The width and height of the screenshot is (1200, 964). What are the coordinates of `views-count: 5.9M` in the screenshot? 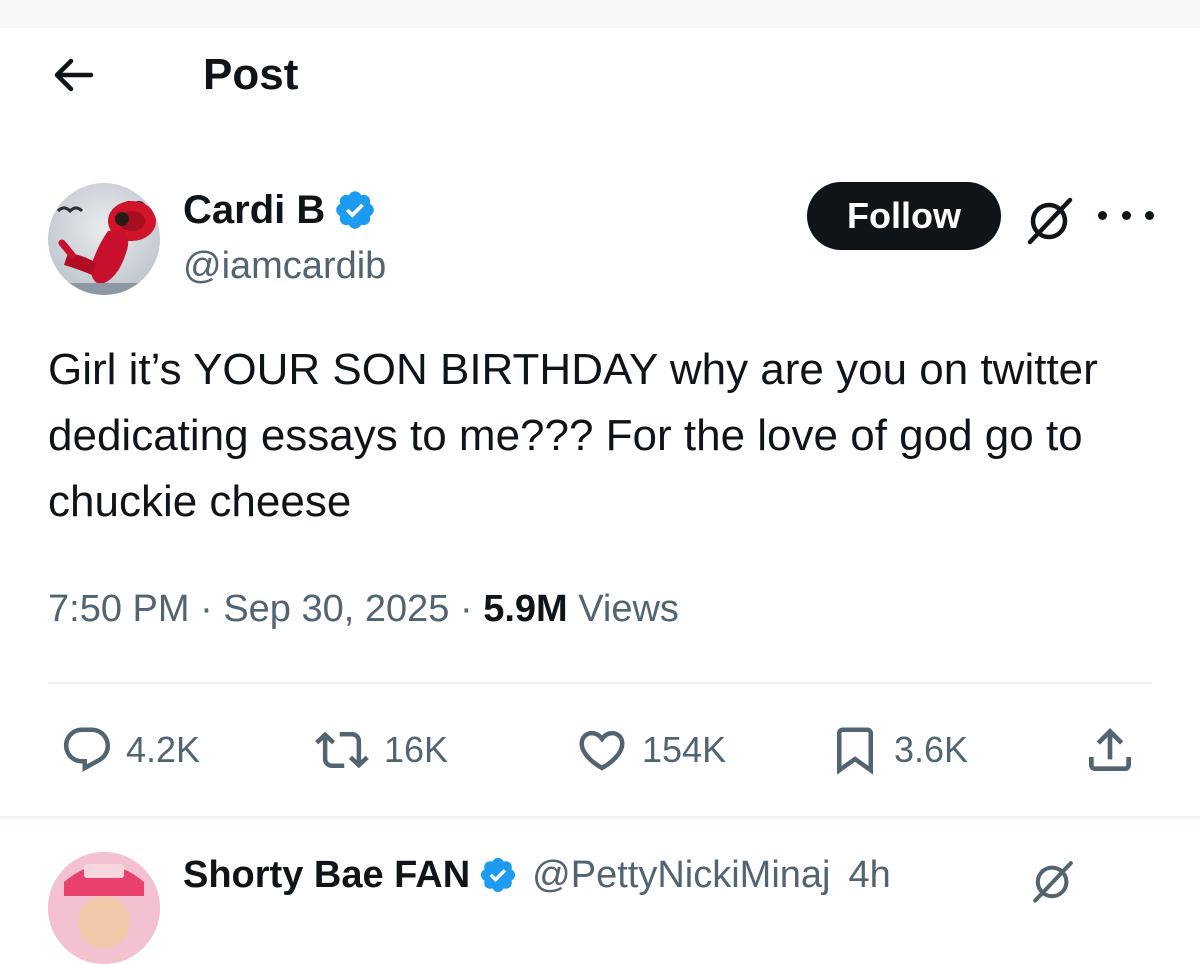 It's located at (525, 609).